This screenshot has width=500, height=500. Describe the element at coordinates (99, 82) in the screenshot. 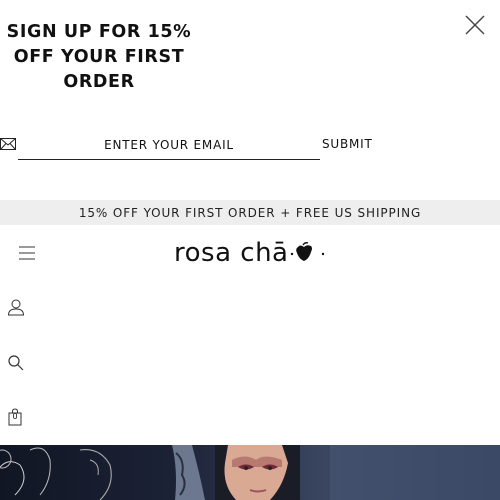

I see `popup-heading-line3: ORDER` at that location.